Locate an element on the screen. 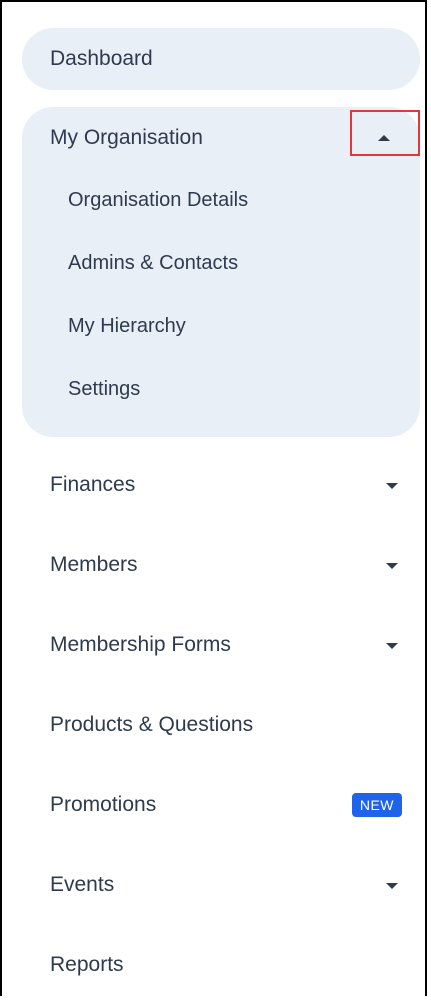  nav-item-label: Dashboard is located at coordinates (101, 58).